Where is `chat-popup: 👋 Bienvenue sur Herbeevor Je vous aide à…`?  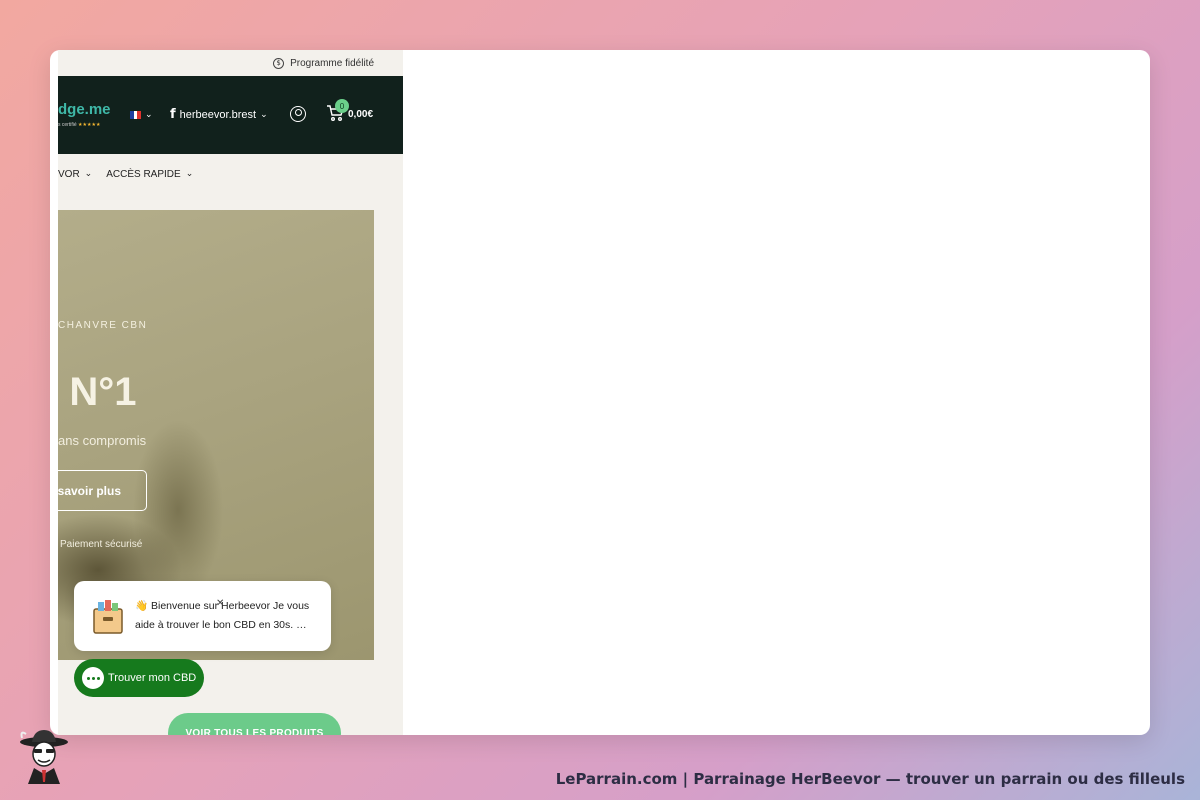
chat-popup: 👋 Bienvenue sur Herbeevor Je vous aide à… is located at coordinates (202, 616).